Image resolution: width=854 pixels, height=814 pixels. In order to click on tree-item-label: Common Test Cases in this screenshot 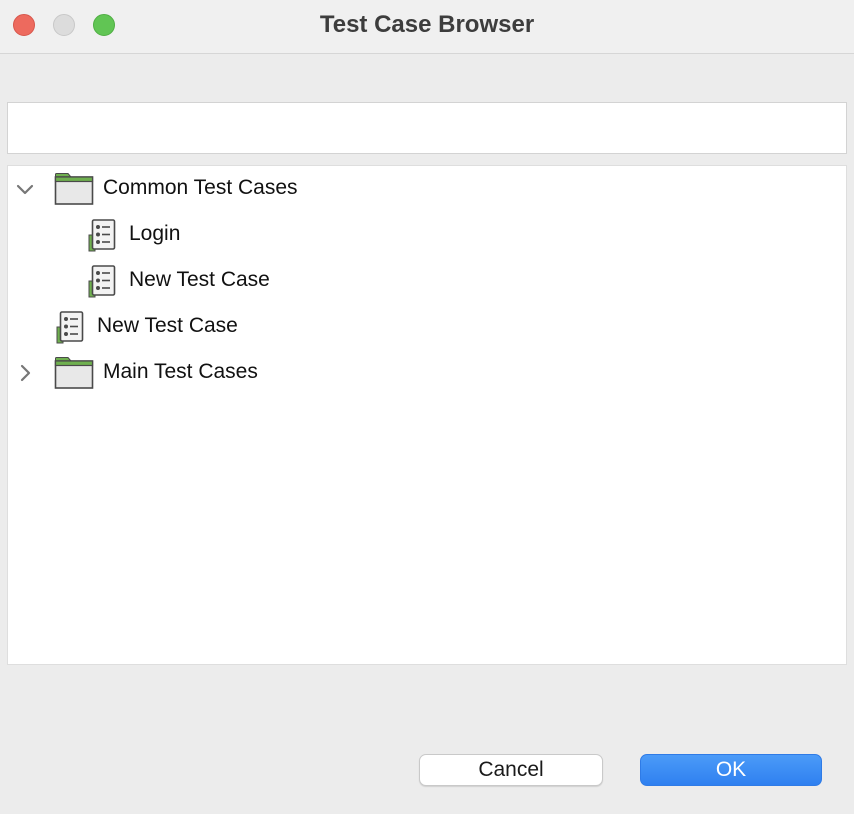, I will do `click(200, 187)`.